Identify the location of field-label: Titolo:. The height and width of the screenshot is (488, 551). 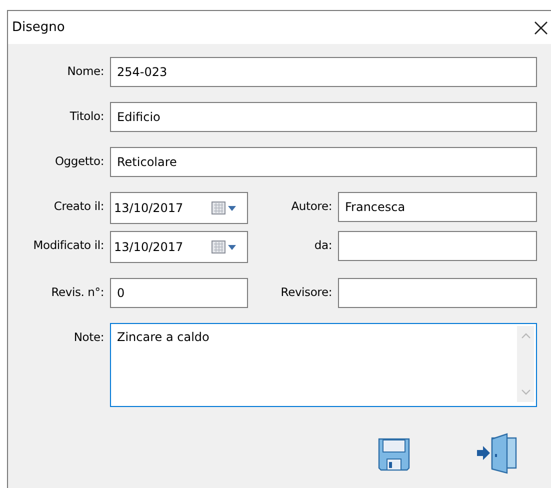
(86, 115).